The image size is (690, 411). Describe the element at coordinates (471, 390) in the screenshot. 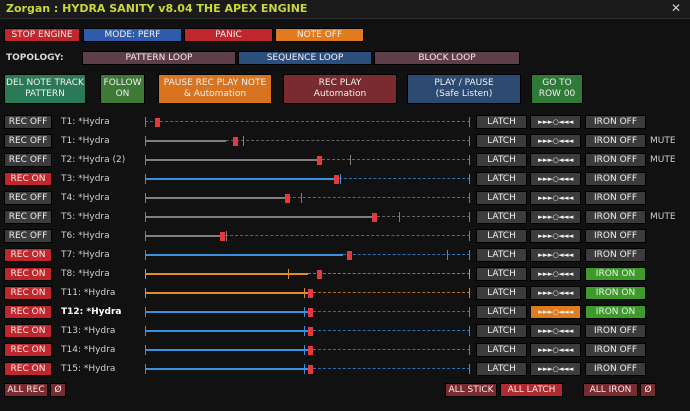

I see `all-stick-button: ALL STICK` at that location.